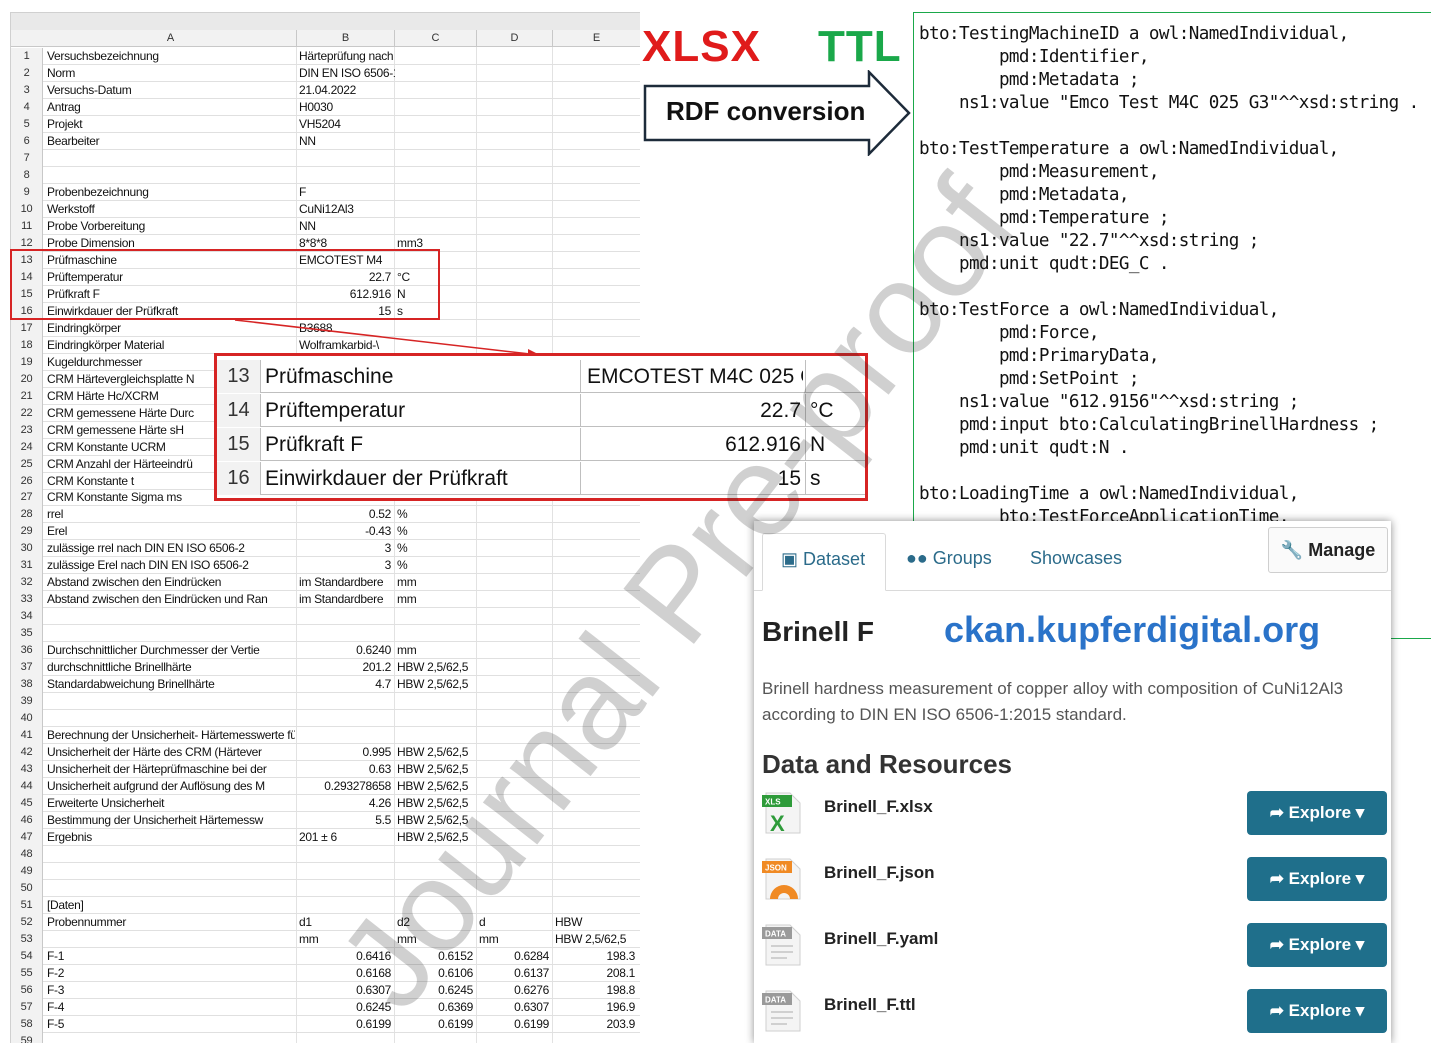 The image size is (1431, 1043). What do you see at coordinates (346, 124) in the screenshot?
I see `cell-b: VH5204` at bounding box center [346, 124].